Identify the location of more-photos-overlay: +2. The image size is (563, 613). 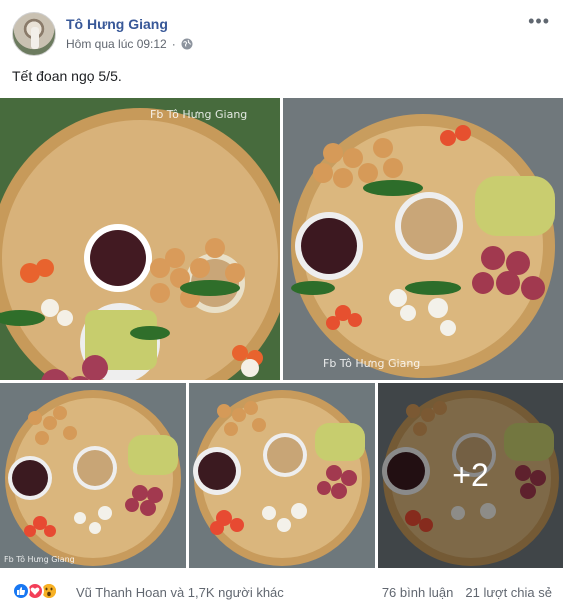
(470, 475).